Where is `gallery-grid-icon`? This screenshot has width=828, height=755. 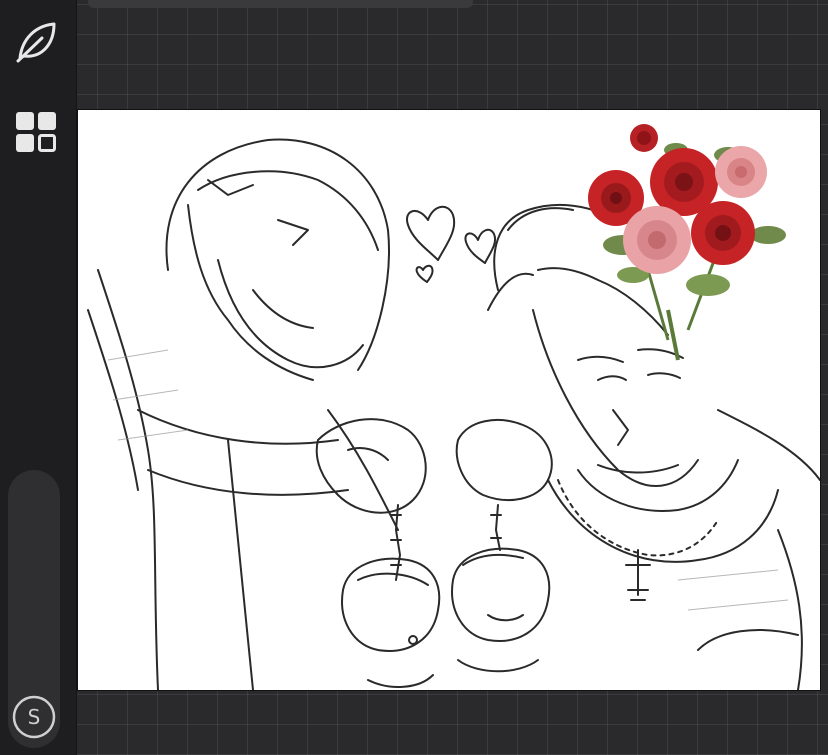
gallery-grid-icon is located at coordinates (36, 132).